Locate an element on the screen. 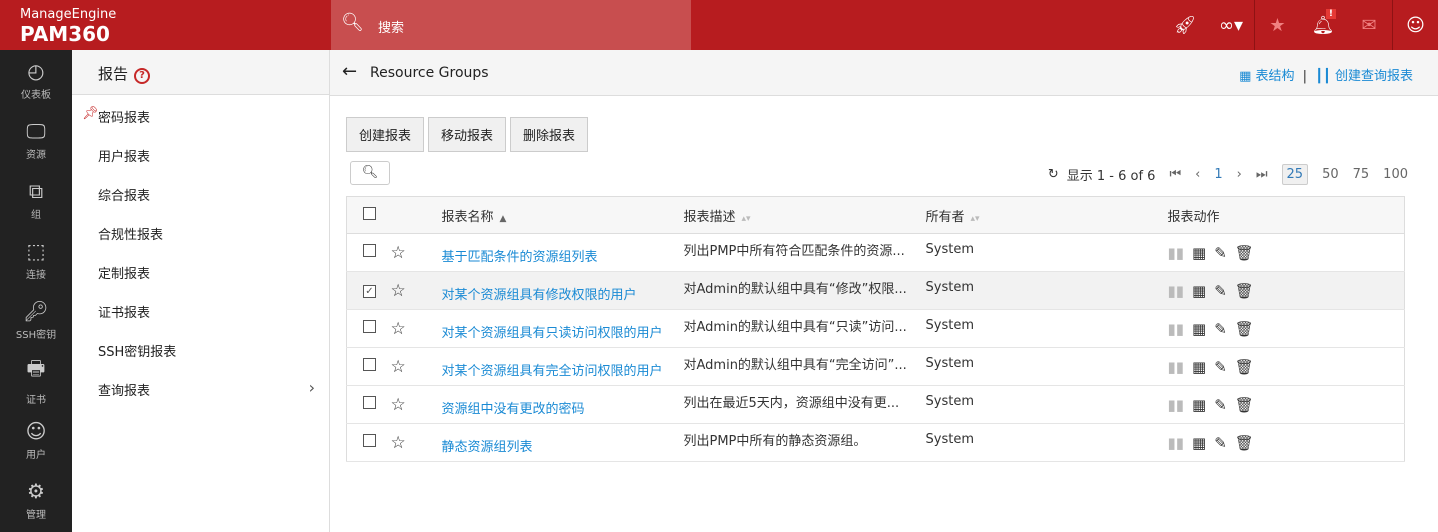  col-name: 报表名称 ▲ is located at coordinates (562, 215).